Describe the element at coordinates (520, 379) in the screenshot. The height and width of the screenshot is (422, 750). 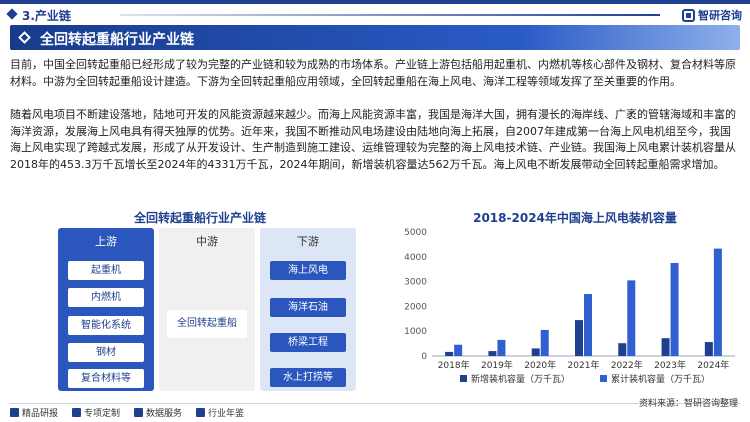
I see `legend-label: 新增装机容量（万千瓦）` at that location.